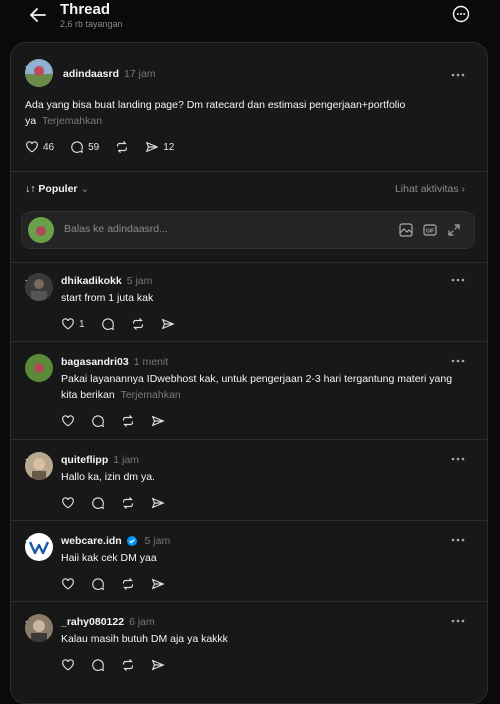 The width and height of the screenshot is (500, 704). I want to click on chevron-down-icon: ⌄, so click(85, 189).